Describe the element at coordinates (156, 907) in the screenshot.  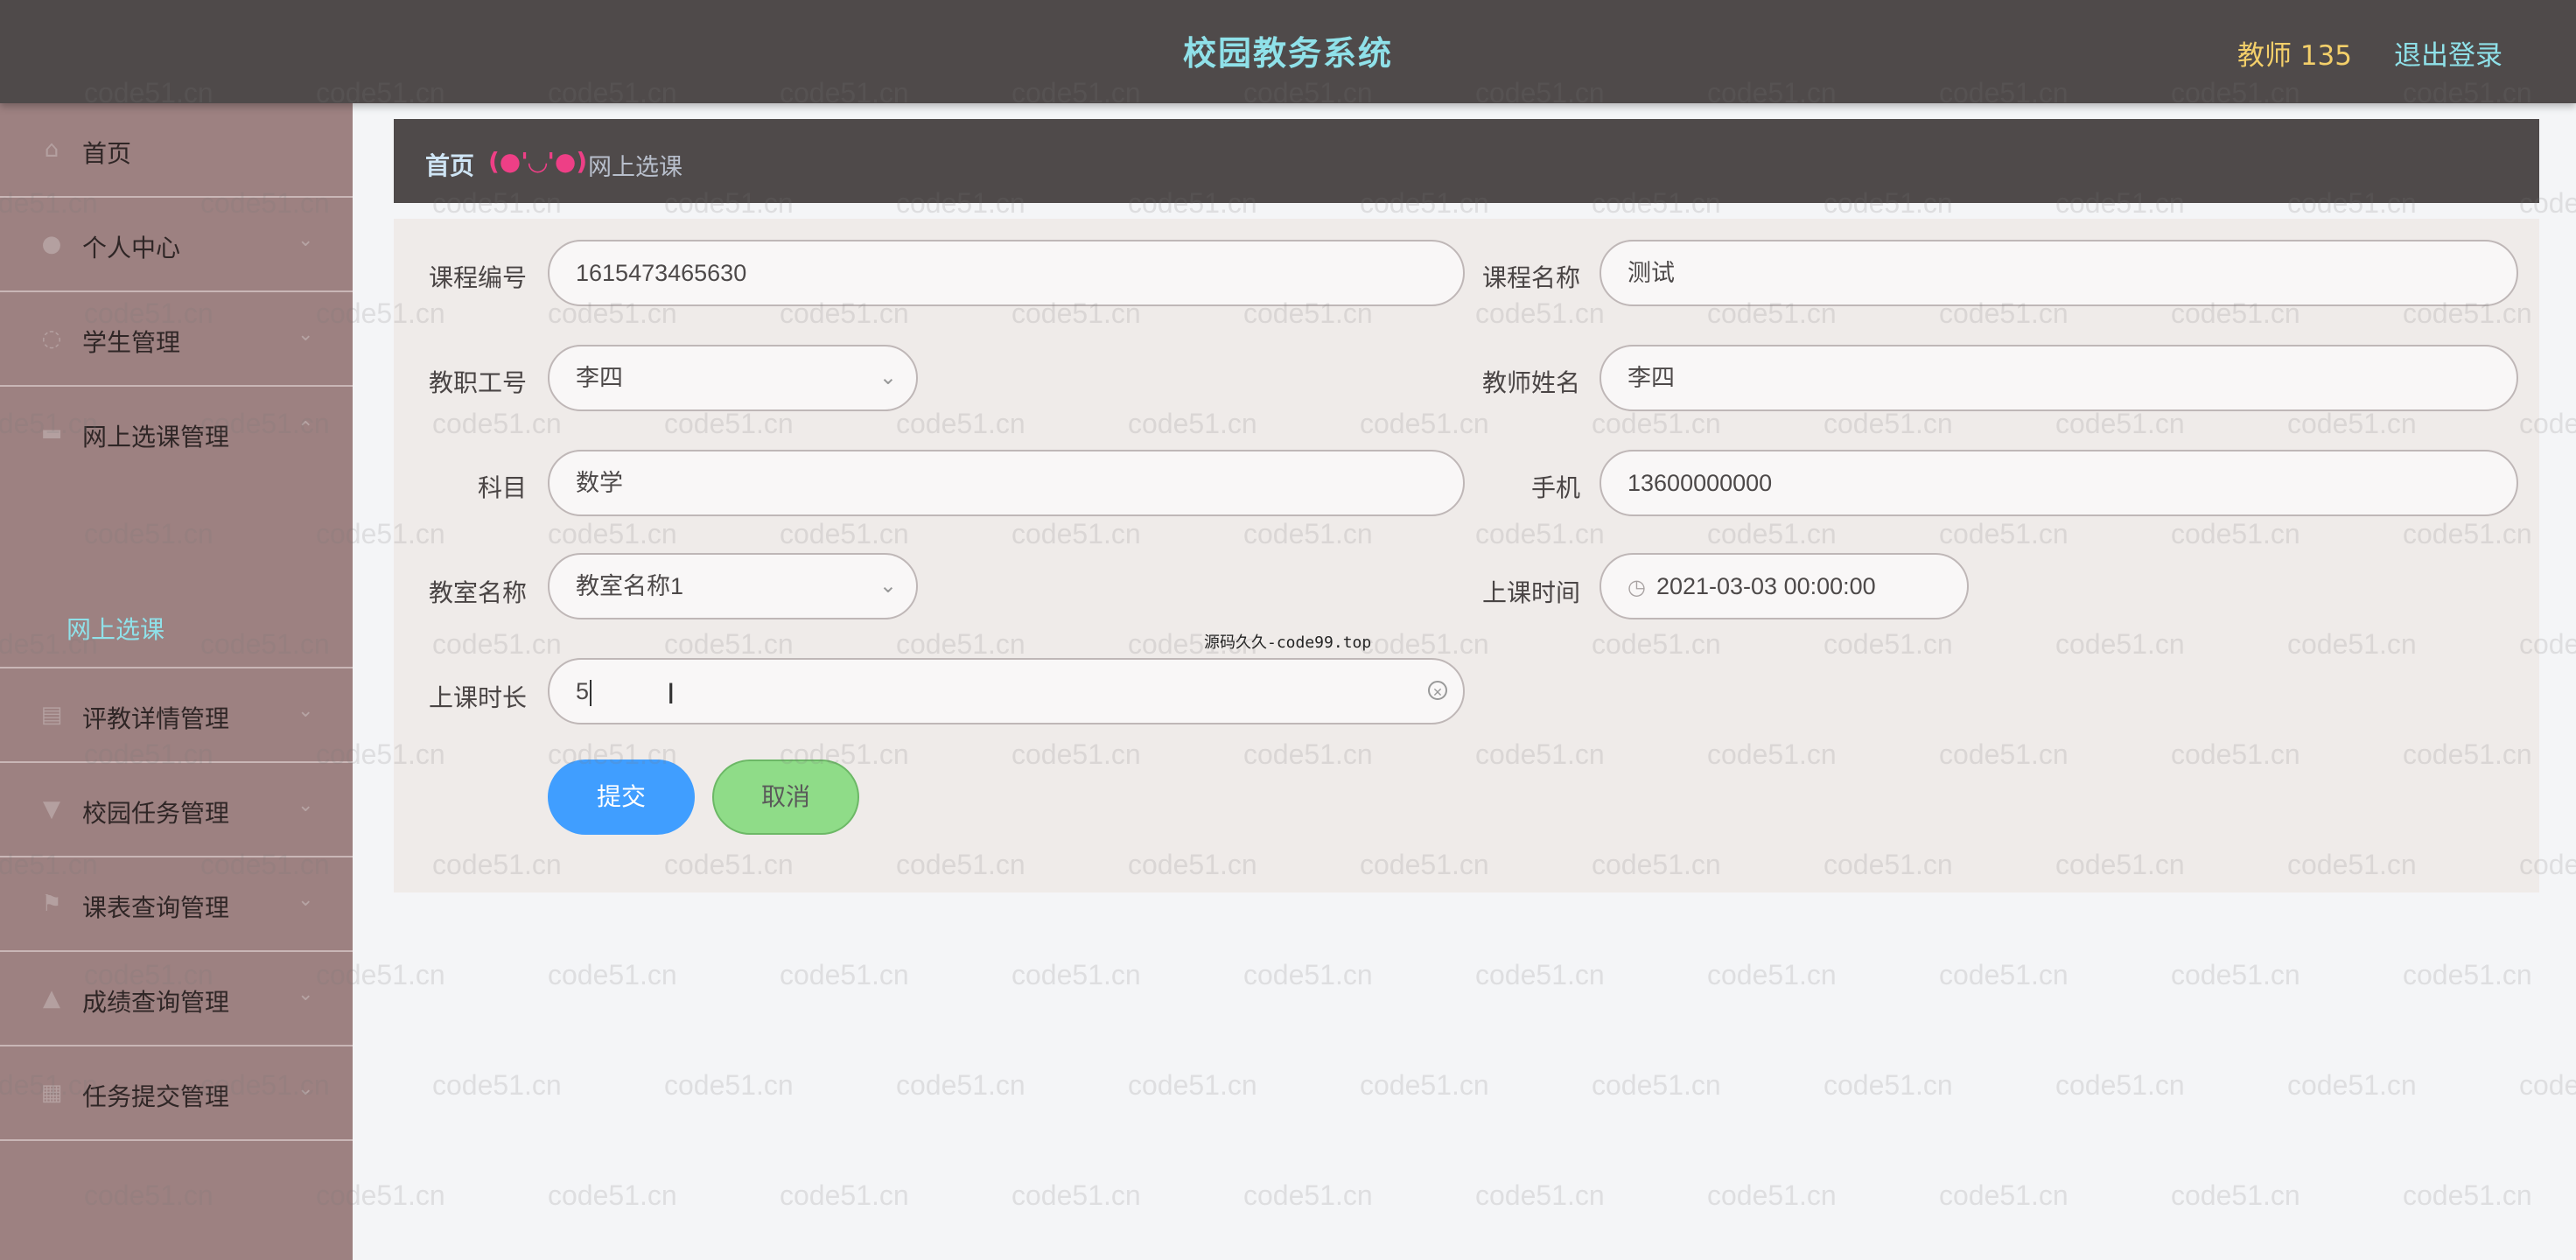
I see `sidebar-item-label: 课表查询管理` at that location.